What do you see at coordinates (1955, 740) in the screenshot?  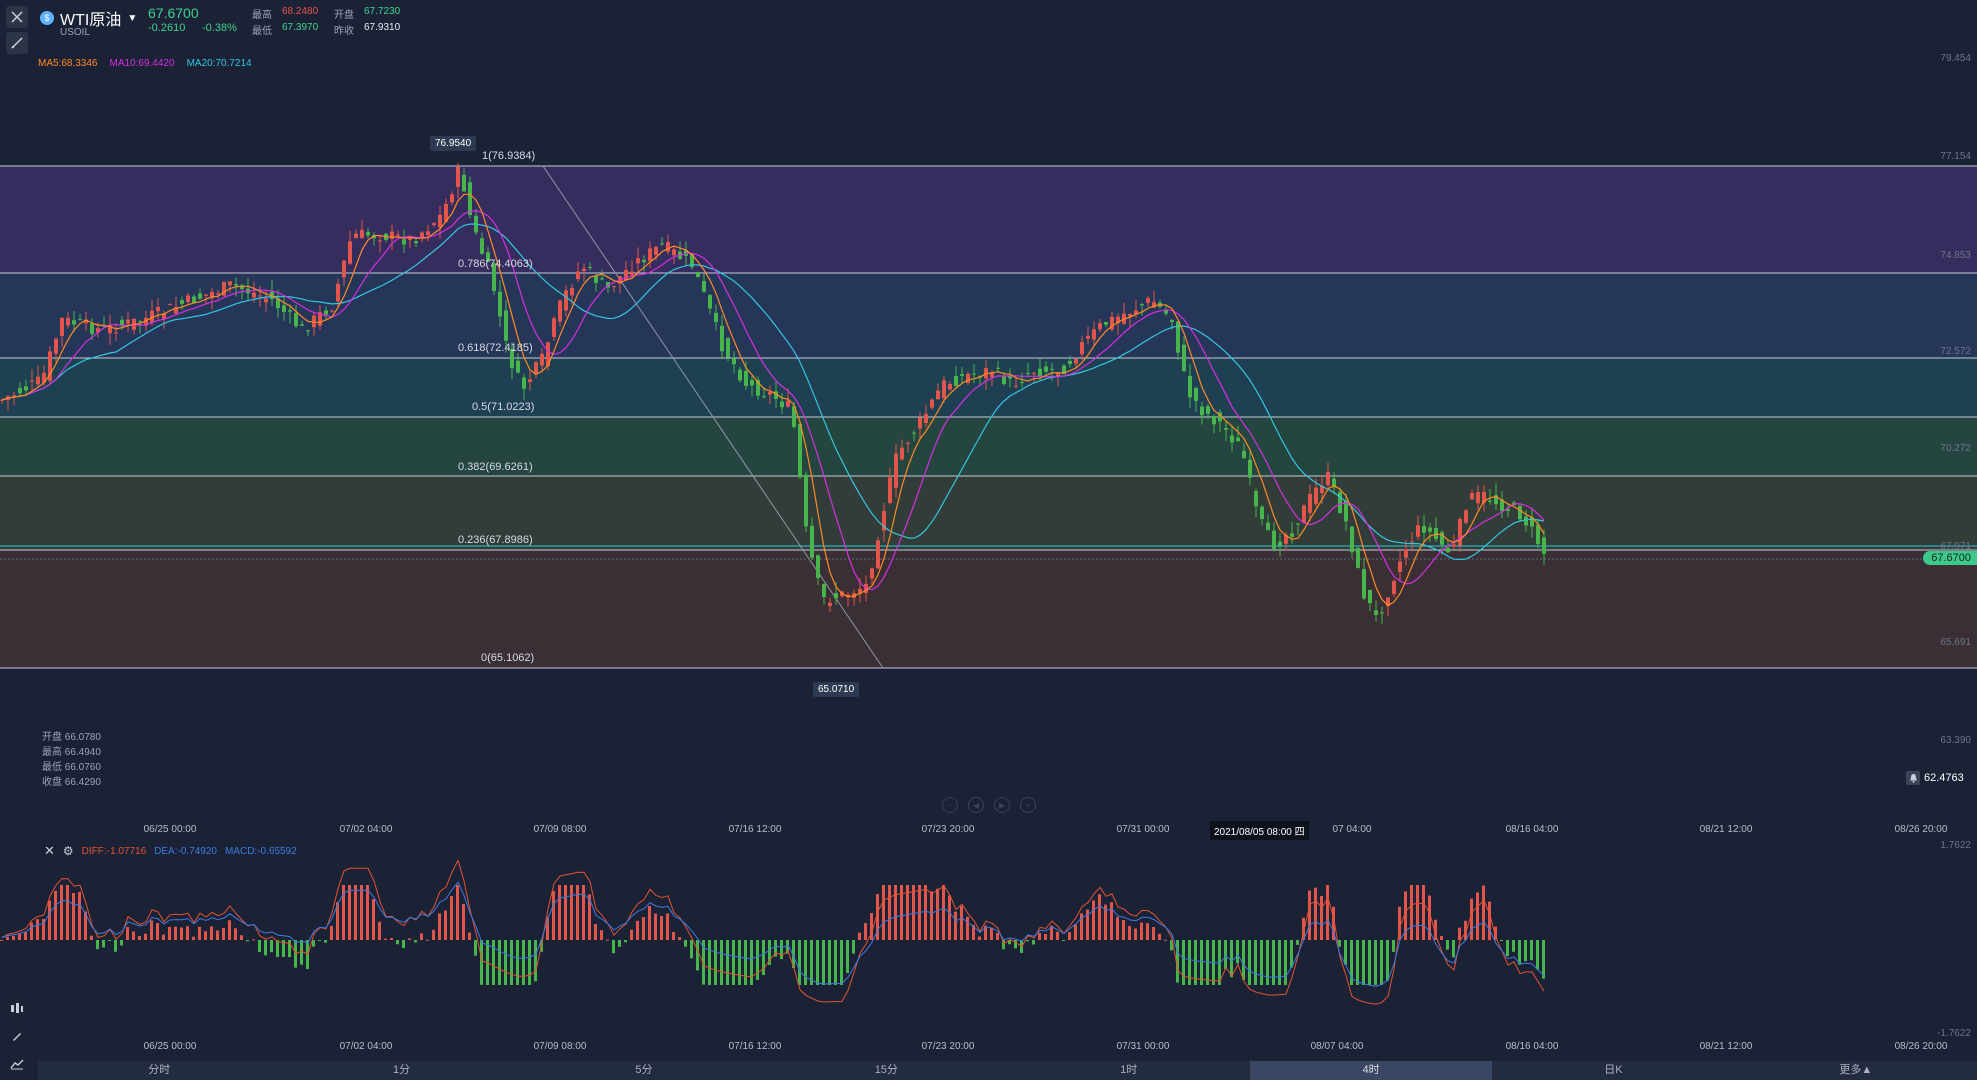 I see `y-axis-label: 63.390` at bounding box center [1955, 740].